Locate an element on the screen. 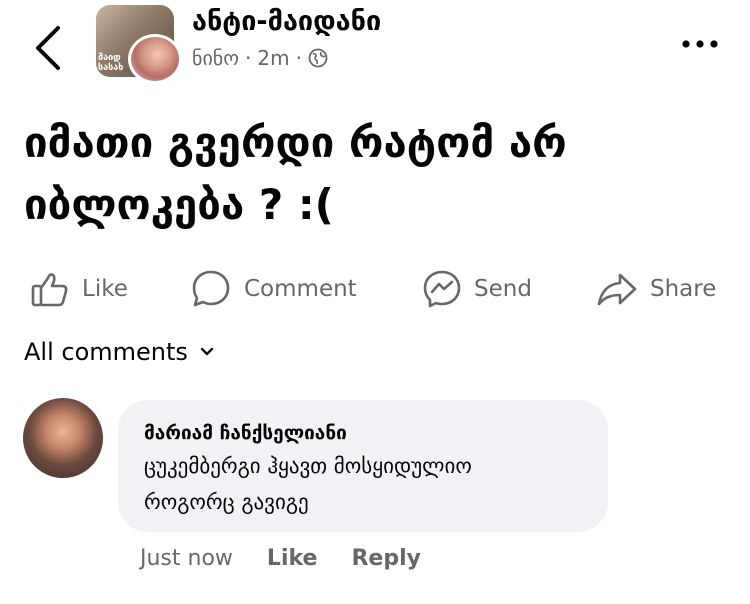  send-button: Send is located at coordinates (477, 289).